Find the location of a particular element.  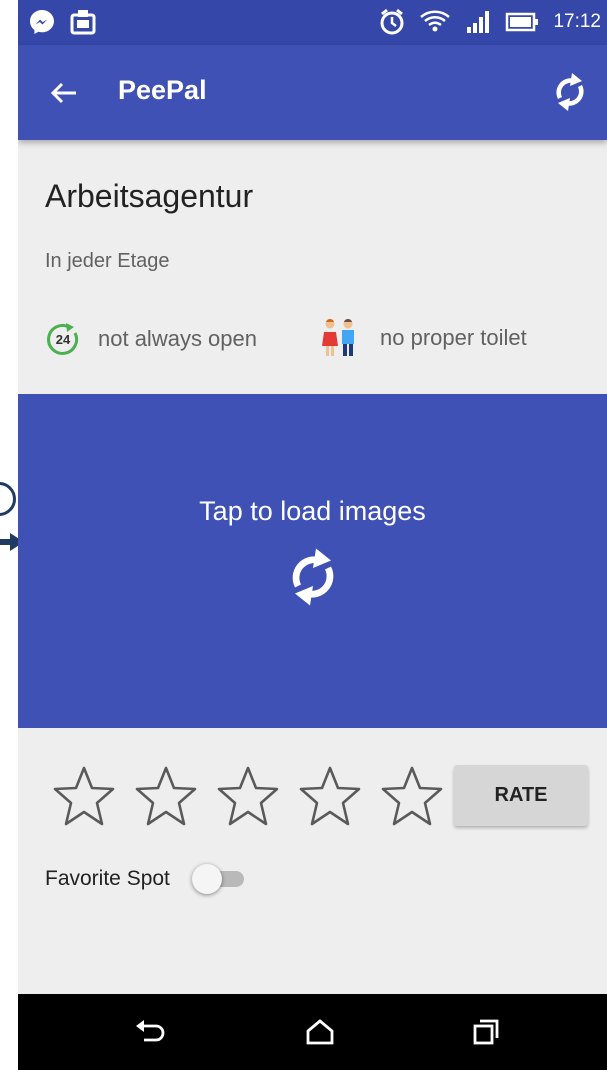

back-button is located at coordinates (64, 93).